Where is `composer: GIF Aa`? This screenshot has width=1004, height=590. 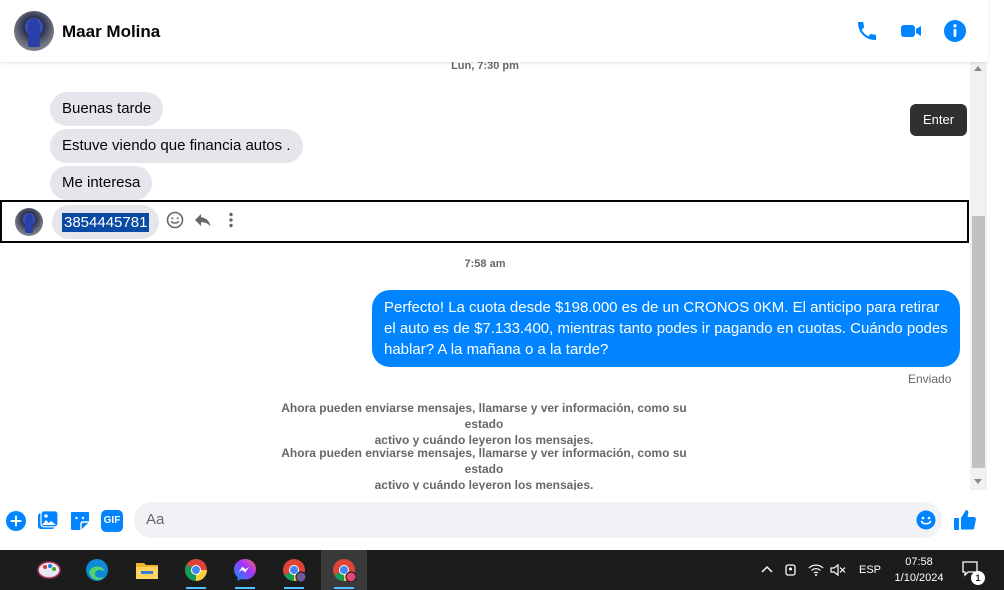
composer: GIF Aa is located at coordinates (494, 520).